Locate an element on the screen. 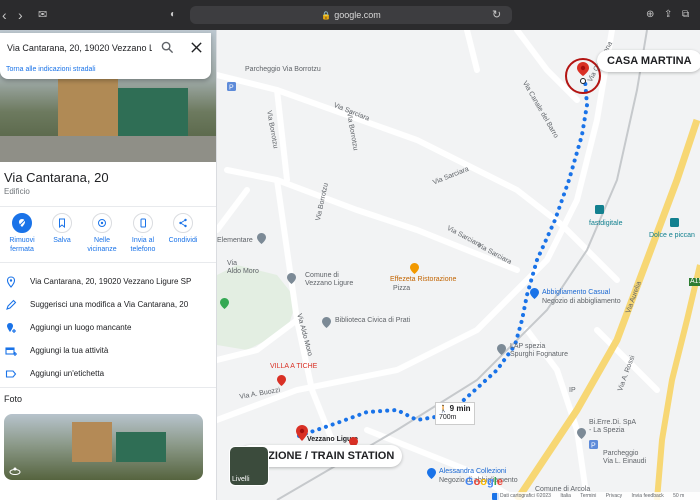 The height and width of the screenshot is (500, 700). map-data-credit: Dati cartografici ©2023 is located at coordinates (525, 496).